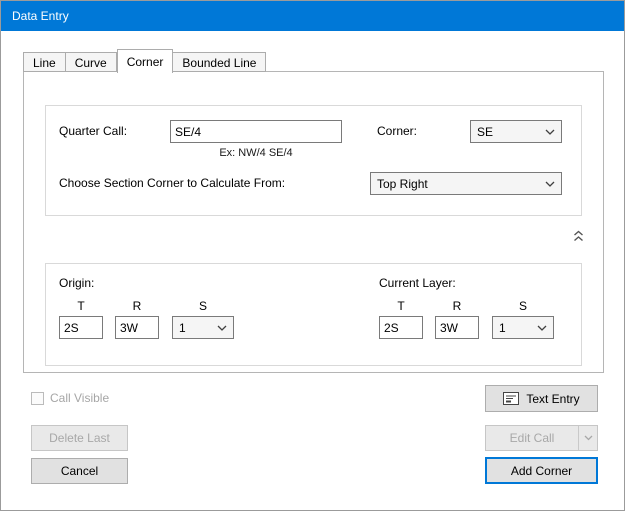 The image size is (625, 511). I want to click on chevron-double-up-icon, so click(578, 235).